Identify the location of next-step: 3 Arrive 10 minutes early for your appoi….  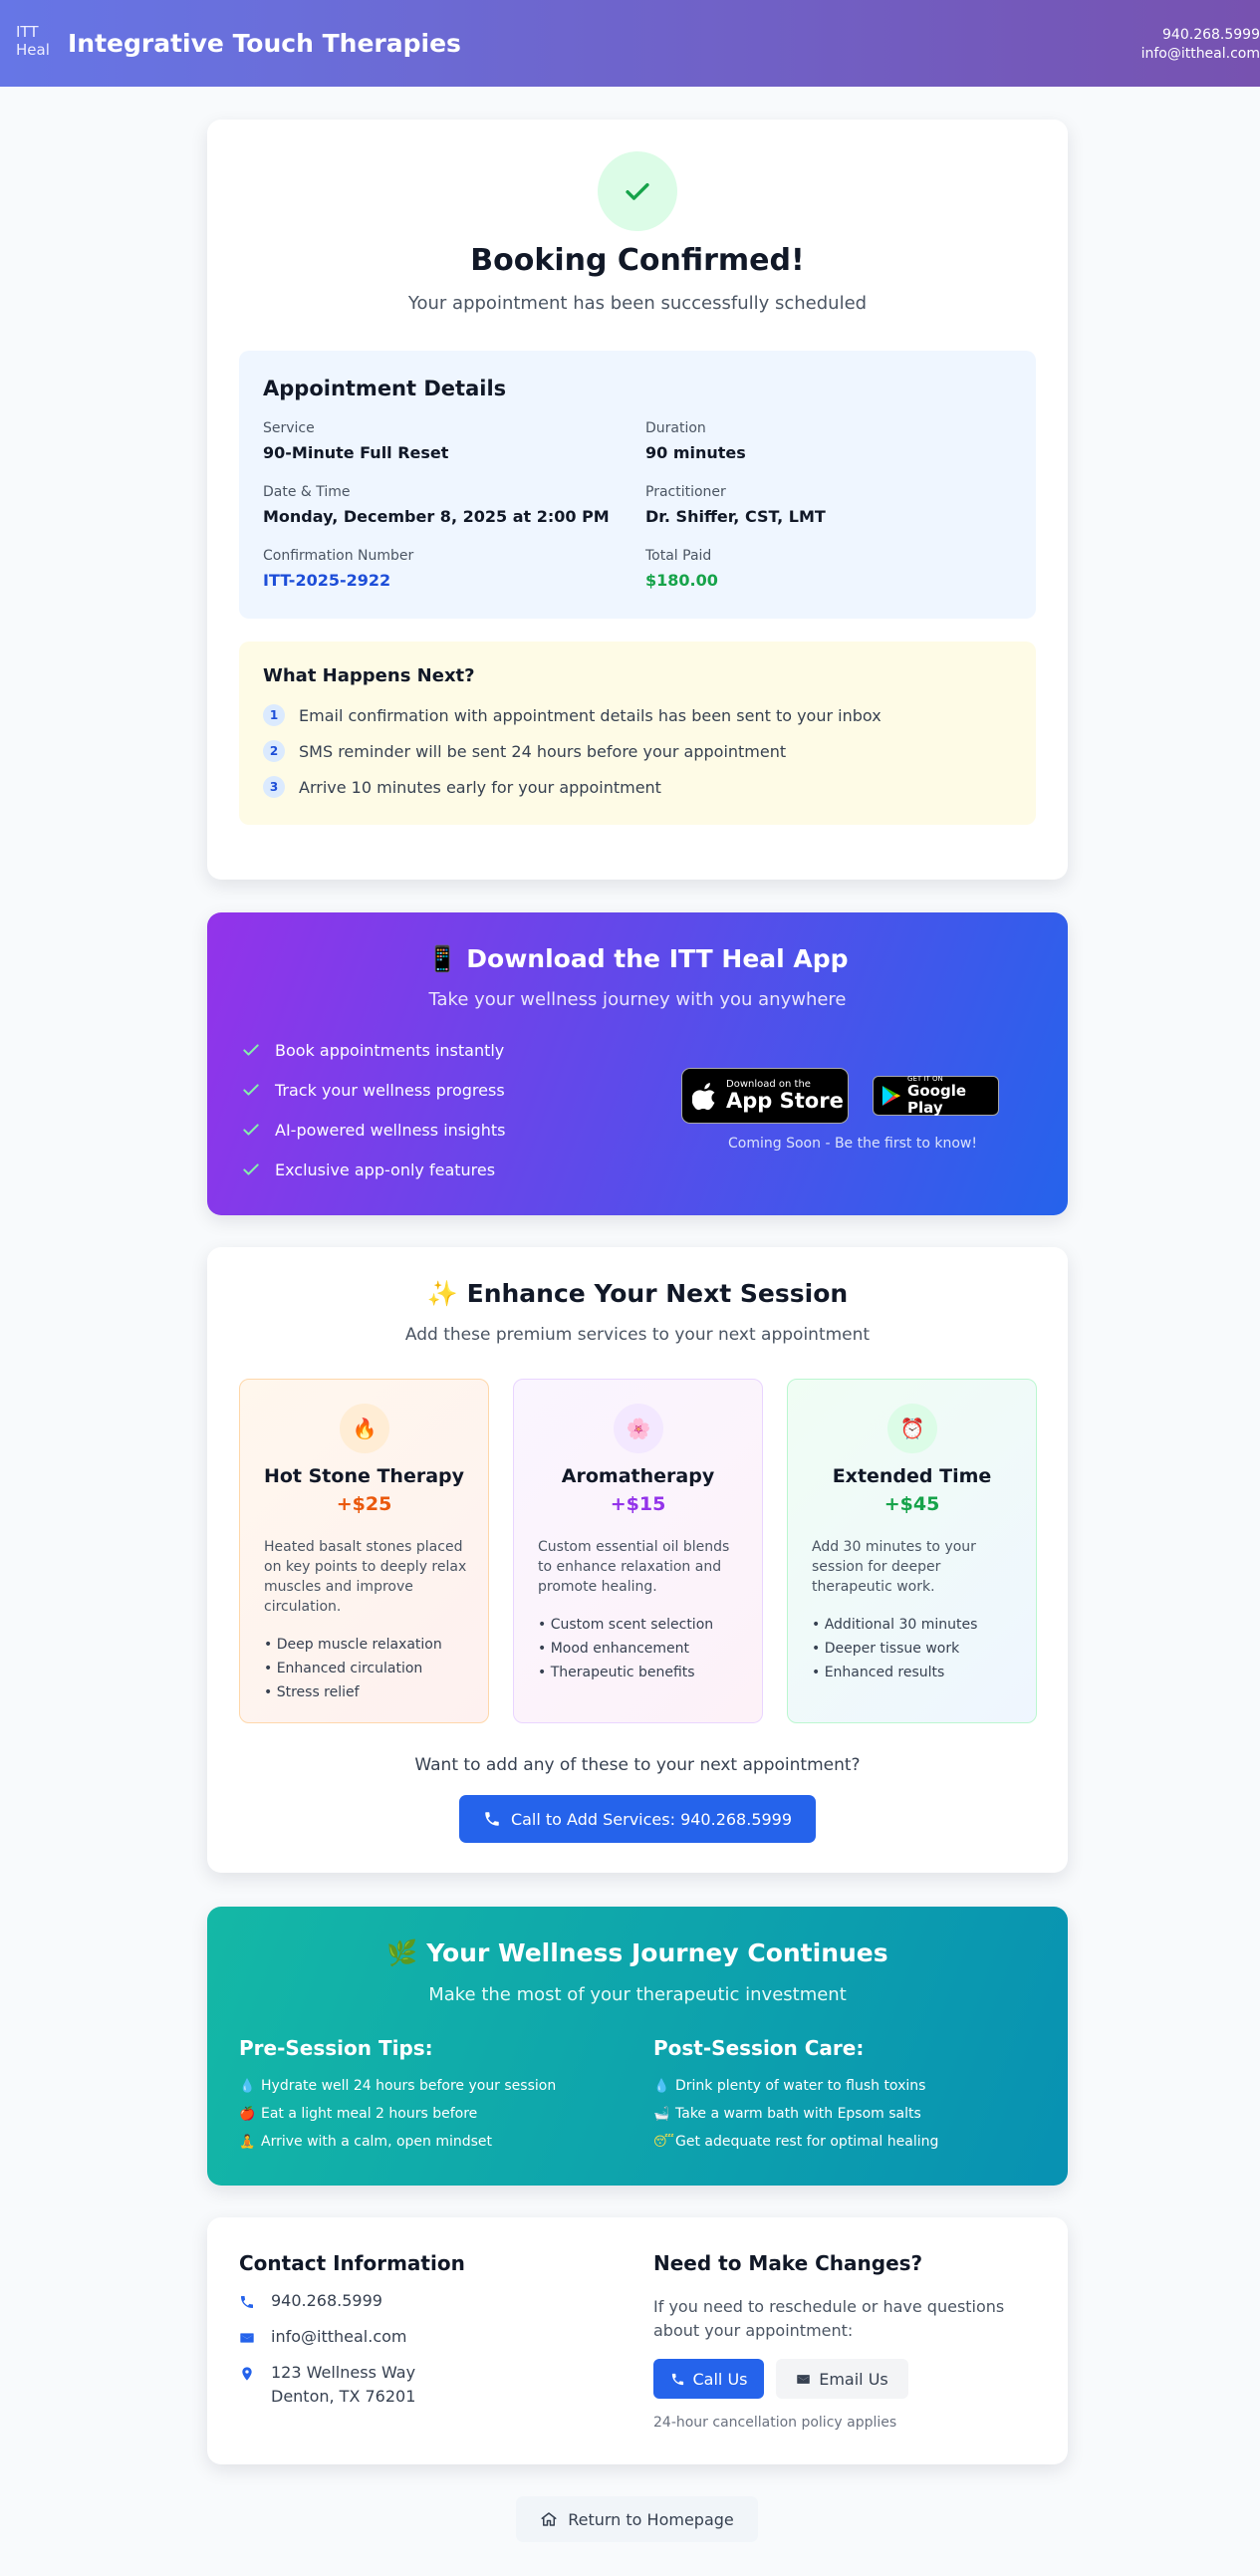
(462, 787).